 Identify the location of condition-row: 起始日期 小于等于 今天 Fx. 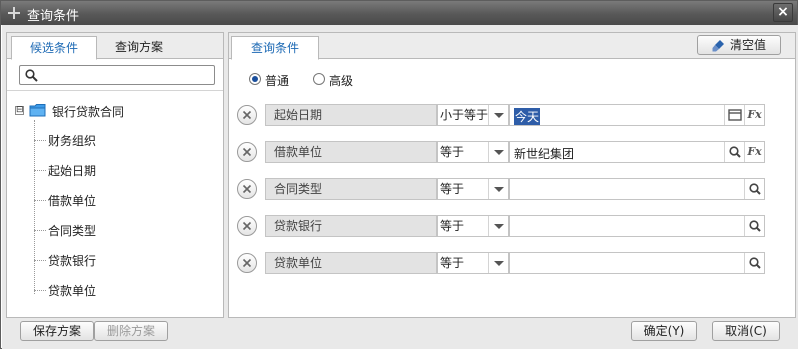
(502, 115).